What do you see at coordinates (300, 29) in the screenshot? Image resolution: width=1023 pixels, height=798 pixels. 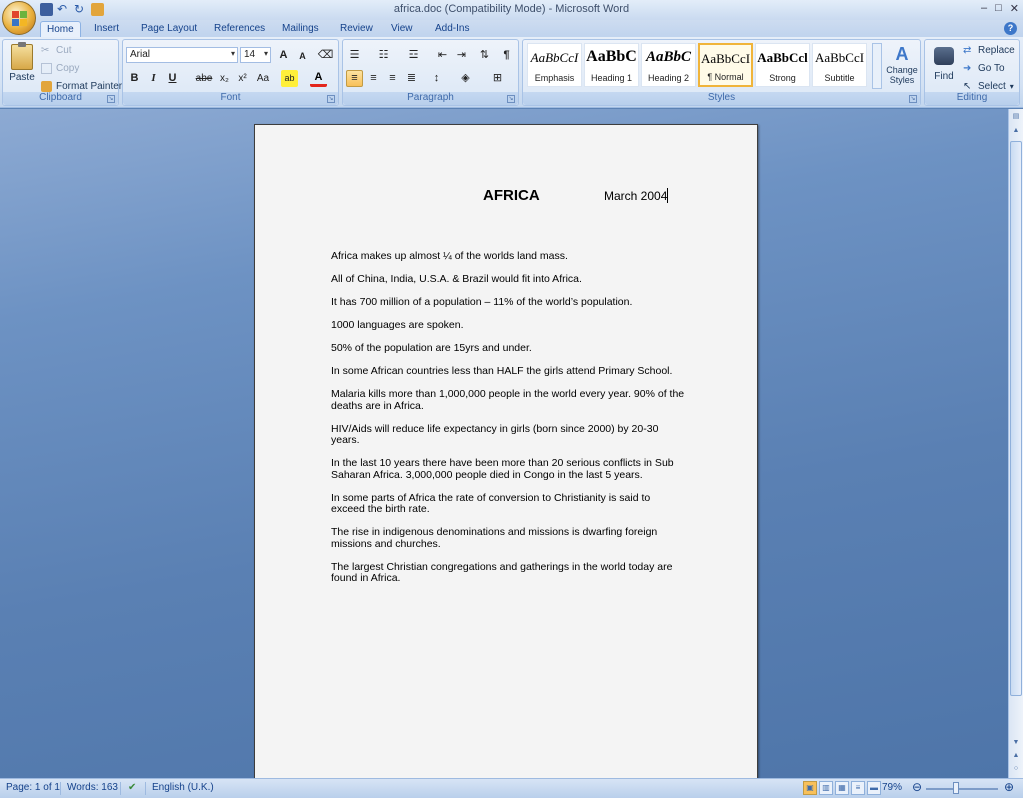 I see `tab-mailings: Mailings` at bounding box center [300, 29].